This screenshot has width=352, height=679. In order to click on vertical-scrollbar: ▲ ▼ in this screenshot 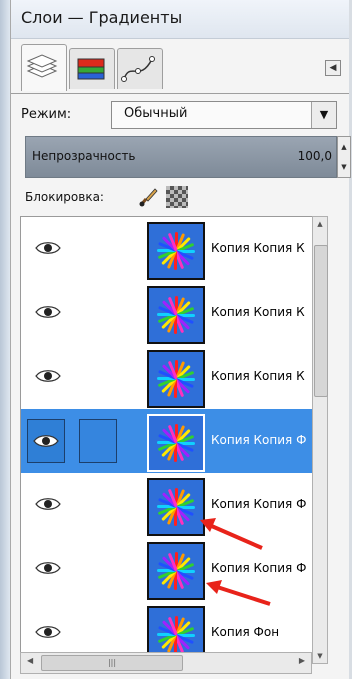, I will do `click(320, 440)`.